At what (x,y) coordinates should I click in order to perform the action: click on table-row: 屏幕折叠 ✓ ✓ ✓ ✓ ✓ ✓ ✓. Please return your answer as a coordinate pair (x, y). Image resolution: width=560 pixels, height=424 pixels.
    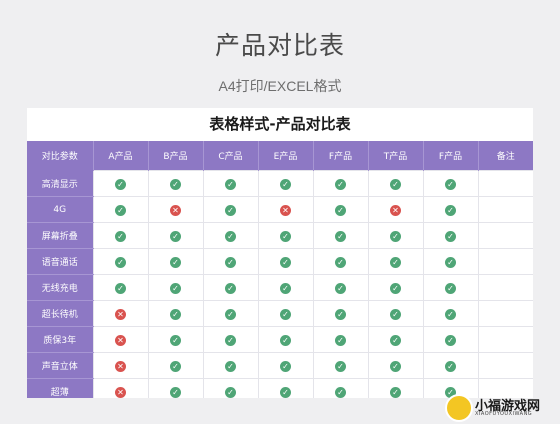
    Looking at the image, I should click on (280, 235).